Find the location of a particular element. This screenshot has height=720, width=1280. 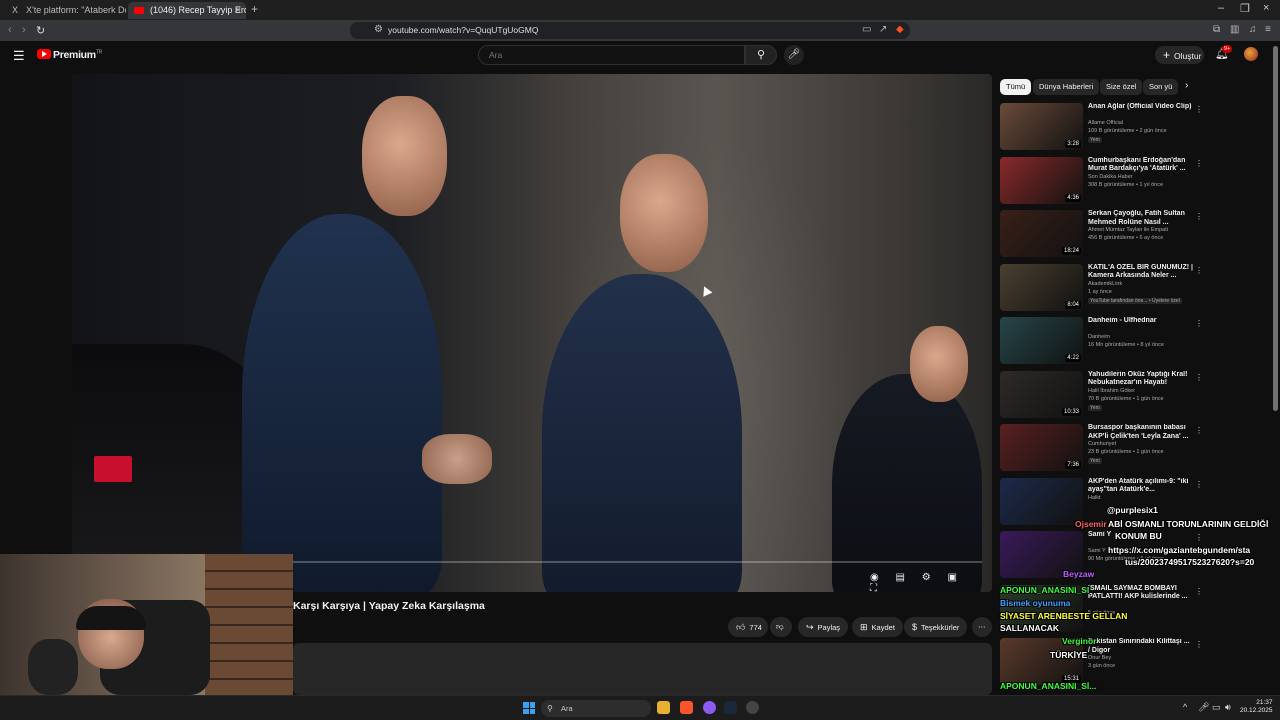

chip-world-news: Dünya Haberleri is located at coordinates (1066, 87).